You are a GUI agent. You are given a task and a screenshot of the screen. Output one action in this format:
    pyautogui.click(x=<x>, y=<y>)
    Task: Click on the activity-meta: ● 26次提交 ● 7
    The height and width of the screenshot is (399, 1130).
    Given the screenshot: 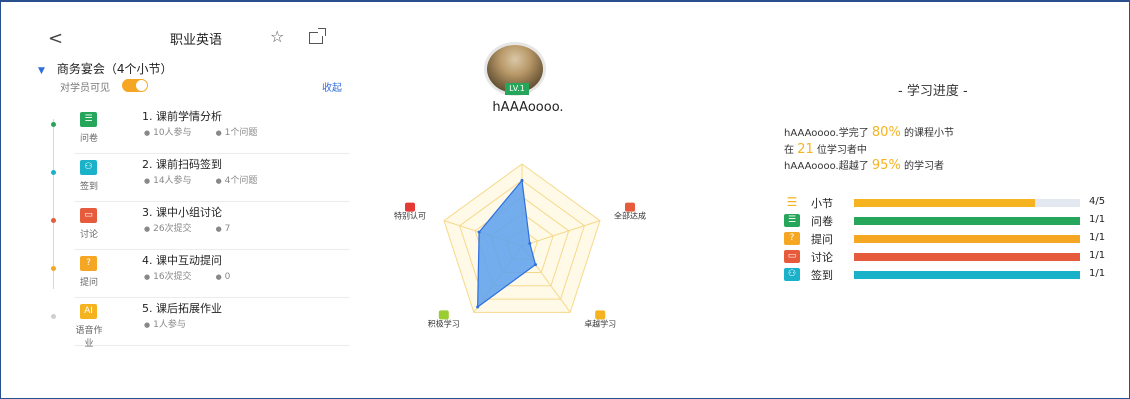 What is the action you would take?
    pyautogui.click(x=199, y=227)
    